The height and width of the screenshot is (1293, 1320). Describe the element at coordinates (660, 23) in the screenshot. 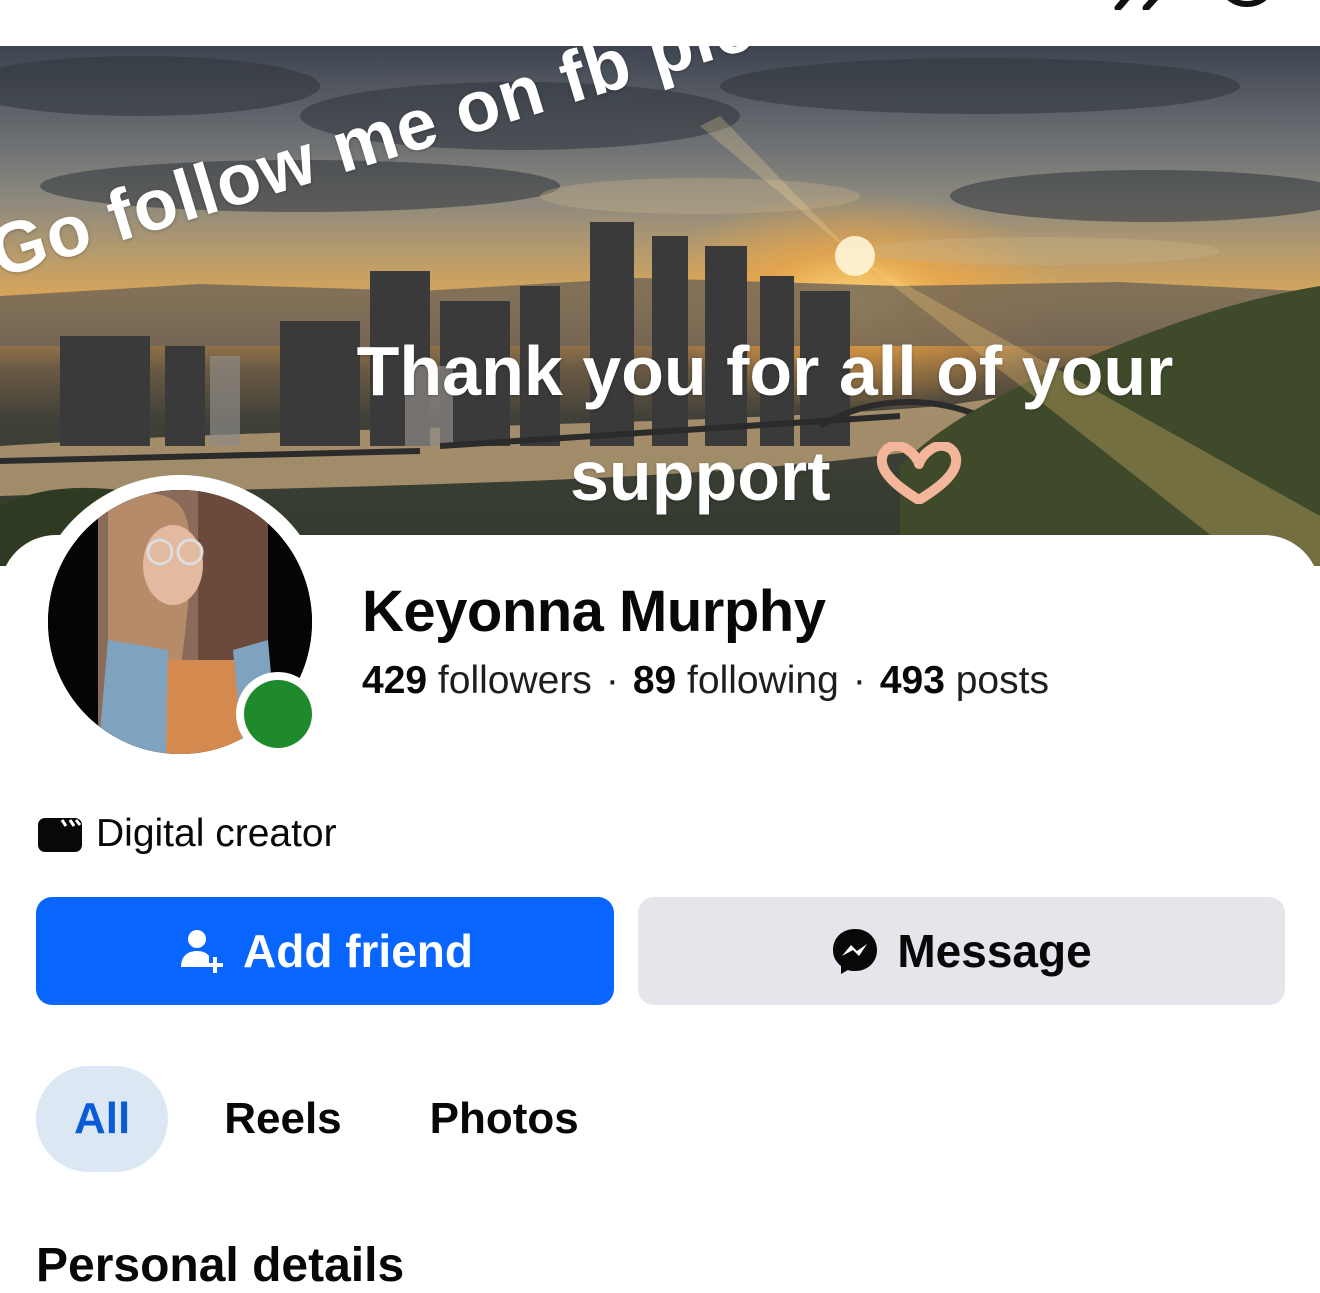

I see `top-navigation-bar` at that location.